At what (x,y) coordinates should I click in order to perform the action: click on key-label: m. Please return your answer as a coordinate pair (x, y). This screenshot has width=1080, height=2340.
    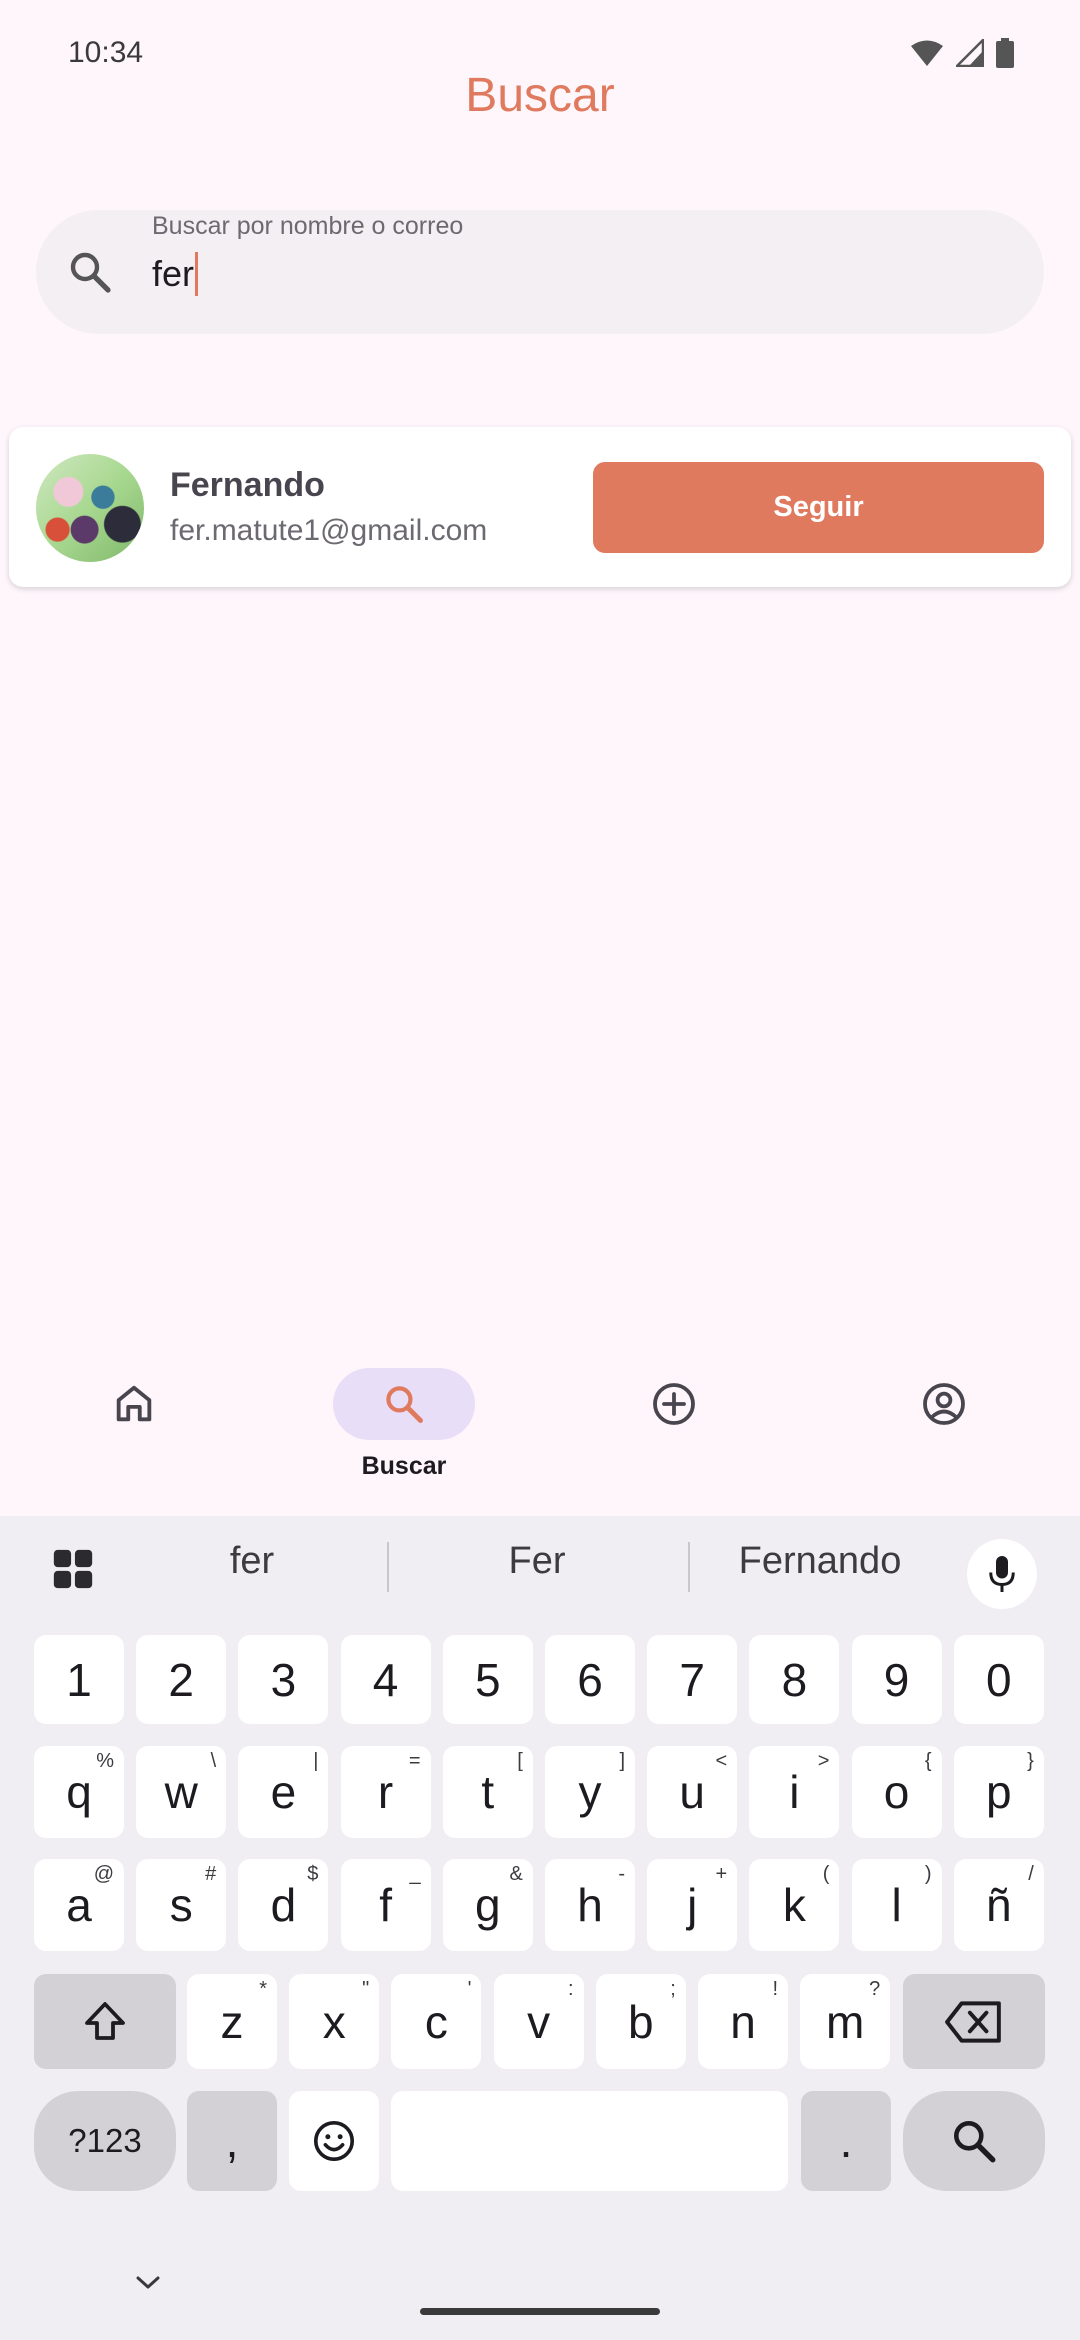
    Looking at the image, I should click on (845, 2021).